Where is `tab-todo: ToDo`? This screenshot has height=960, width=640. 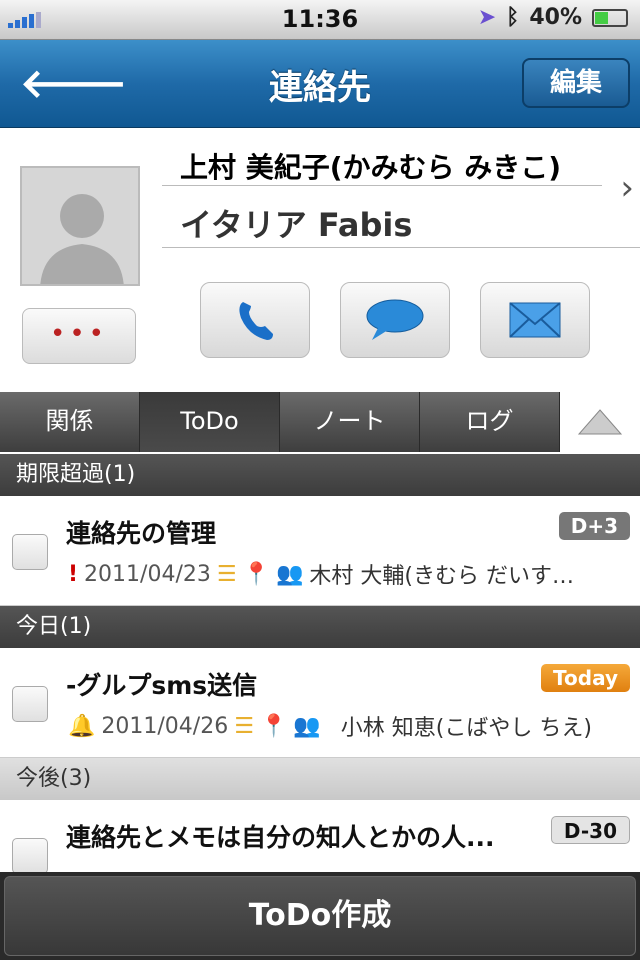
tab-todo: ToDo is located at coordinates (210, 422).